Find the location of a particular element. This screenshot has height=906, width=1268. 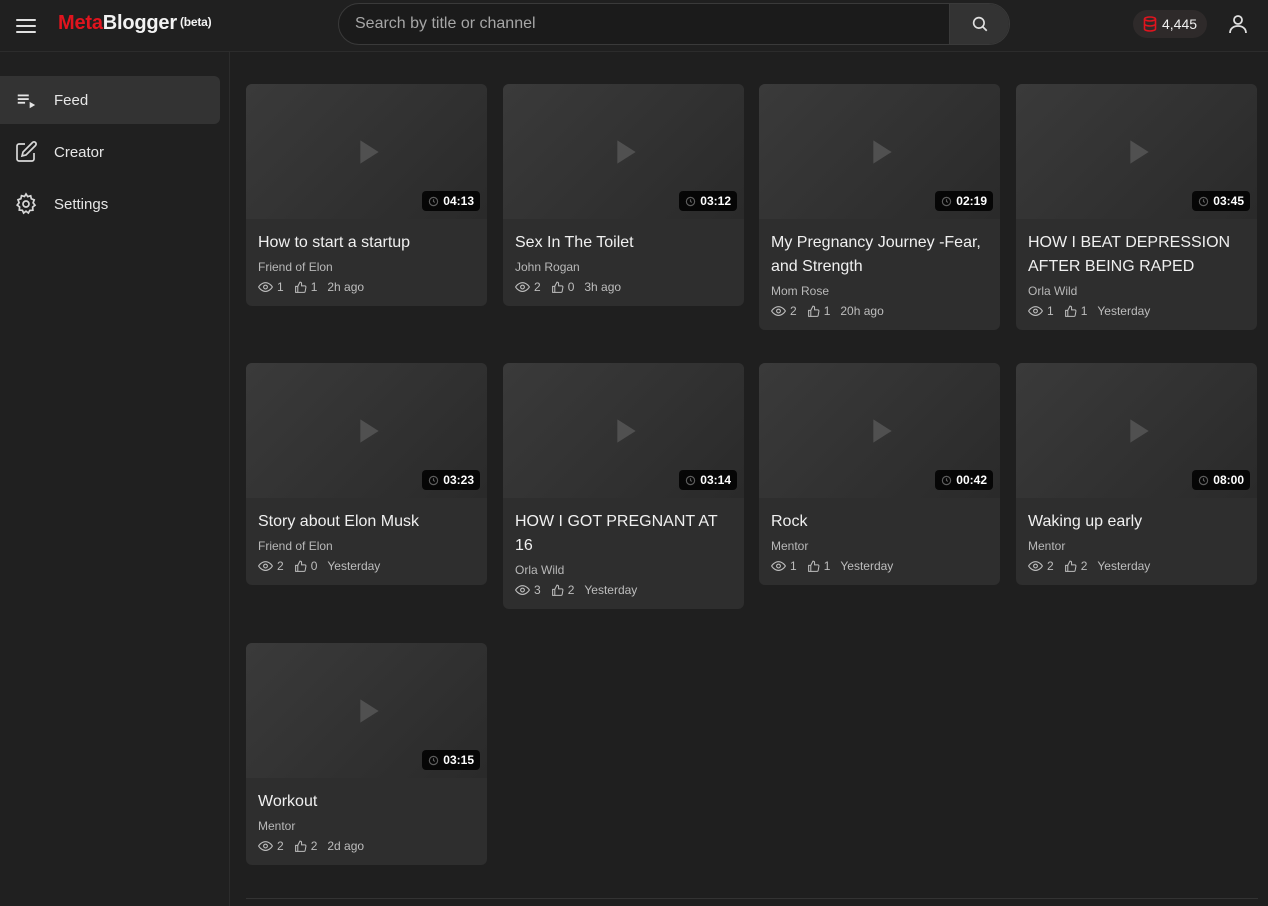

video-title: Workout is located at coordinates (366, 802).